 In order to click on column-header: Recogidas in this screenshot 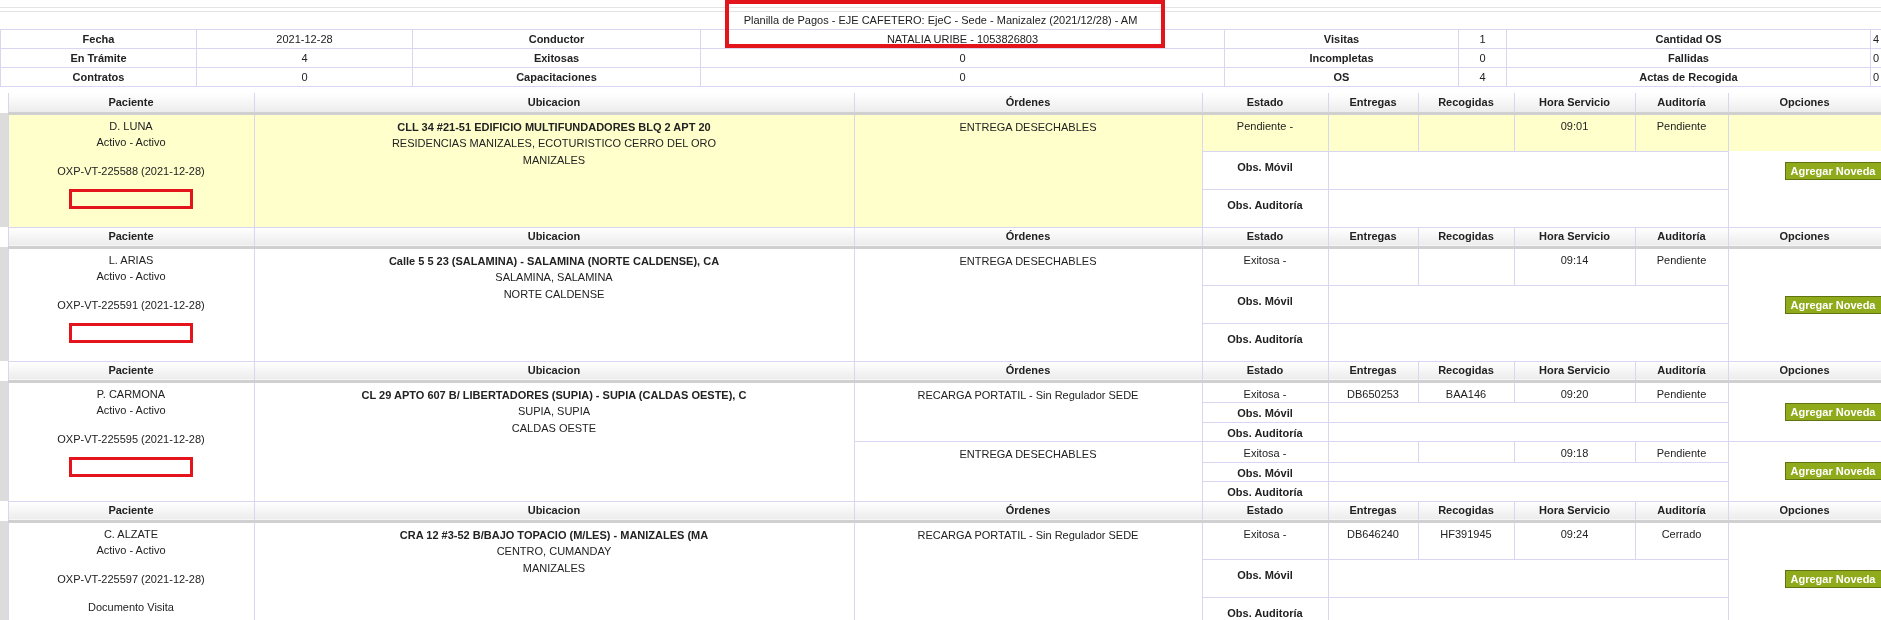, I will do `click(1466, 103)`.